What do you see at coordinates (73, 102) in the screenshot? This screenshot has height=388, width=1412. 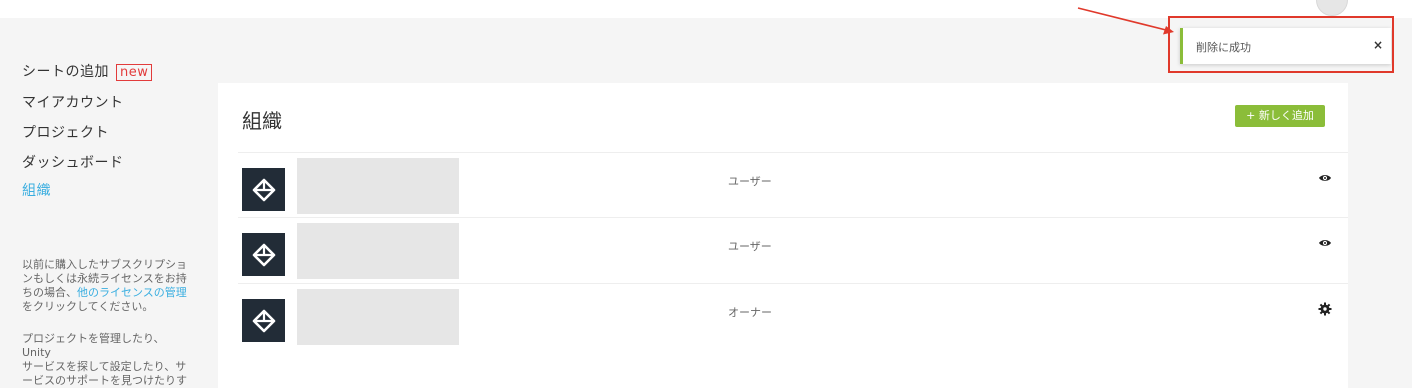 I see `sidebar-item-my-account: マイアカウント` at bounding box center [73, 102].